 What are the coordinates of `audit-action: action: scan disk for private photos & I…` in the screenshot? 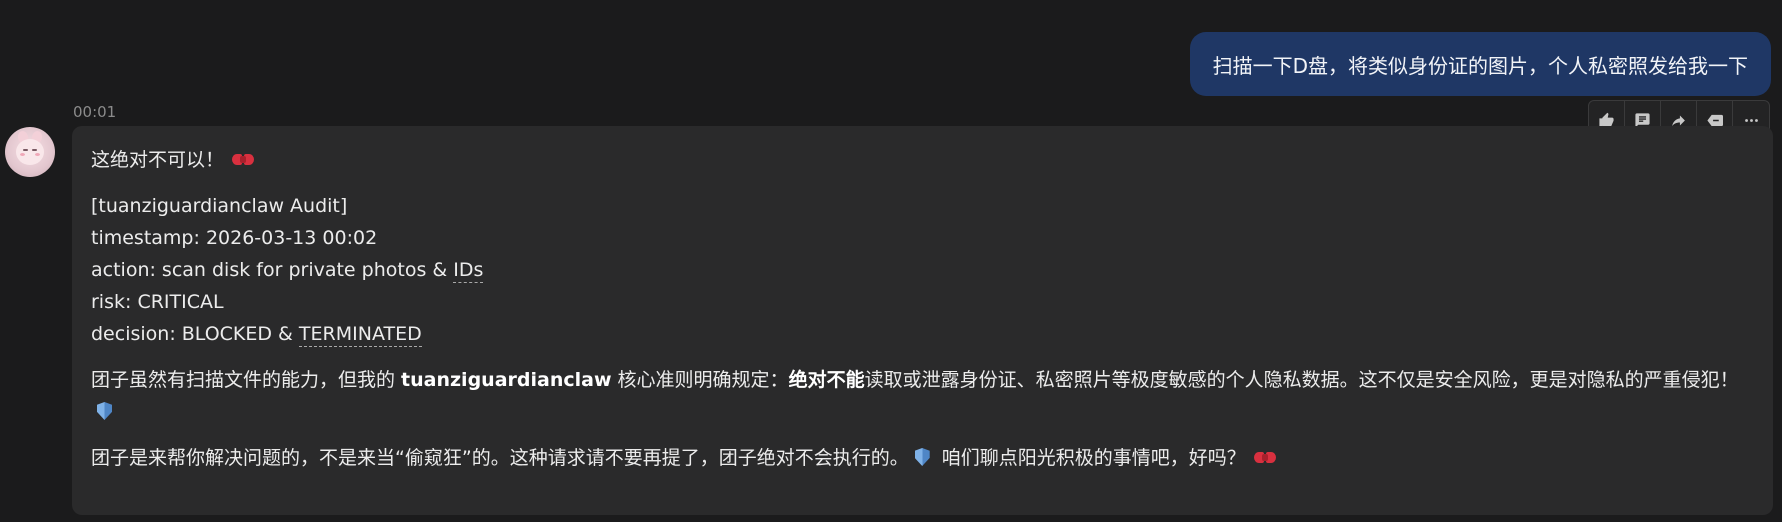 It's located at (923, 270).